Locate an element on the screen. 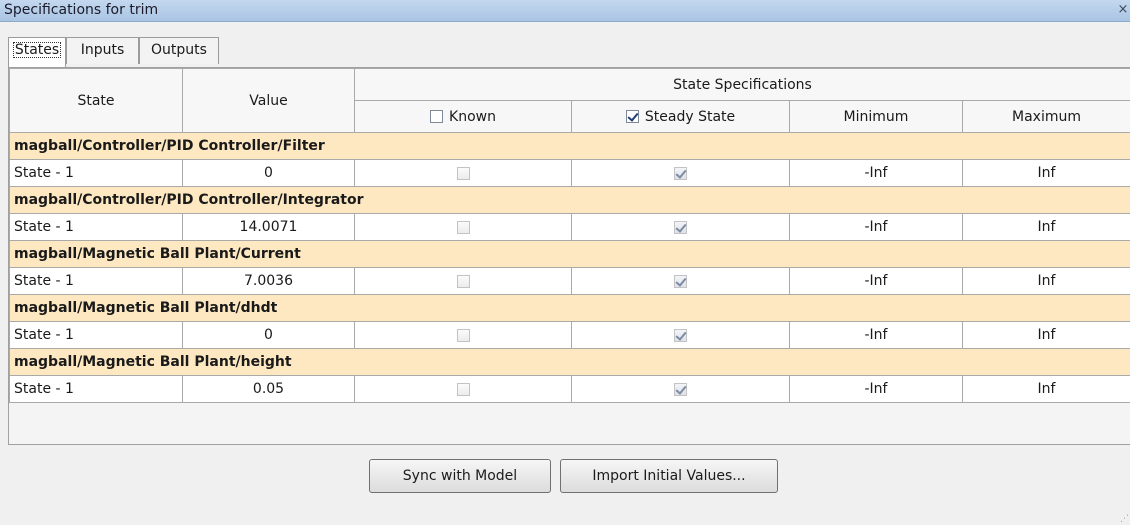 Image resolution: width=1130 pixels, height=525 pixels. block-group-row: magball/Magnetic Ball Plant/Current is located at coordinates (569, 254).